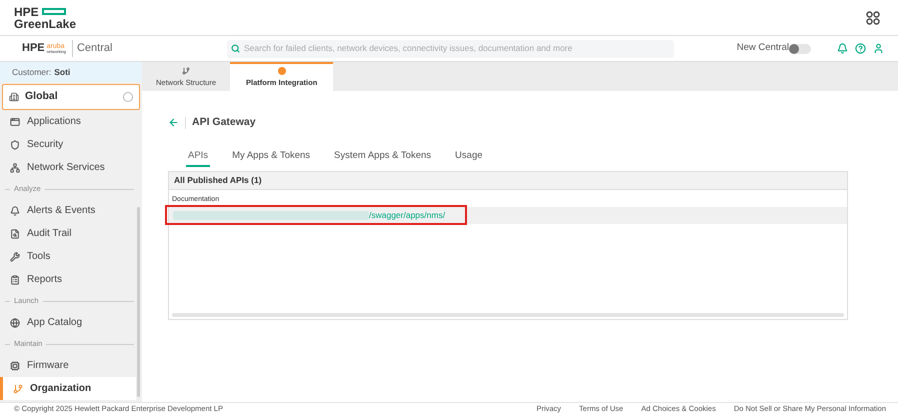  I want to click on product-name: Central, so click(92, 48).